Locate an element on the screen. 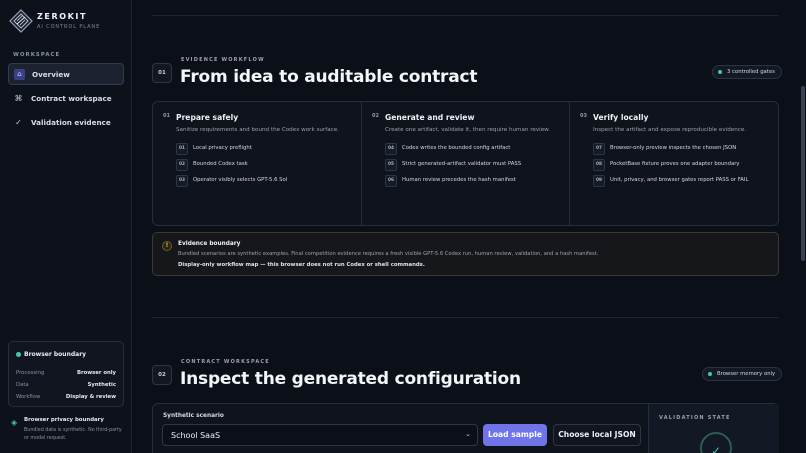 The image size is (806, 453). scenario-select: School SaaS ⌄ is located at coordinates (320, 435).